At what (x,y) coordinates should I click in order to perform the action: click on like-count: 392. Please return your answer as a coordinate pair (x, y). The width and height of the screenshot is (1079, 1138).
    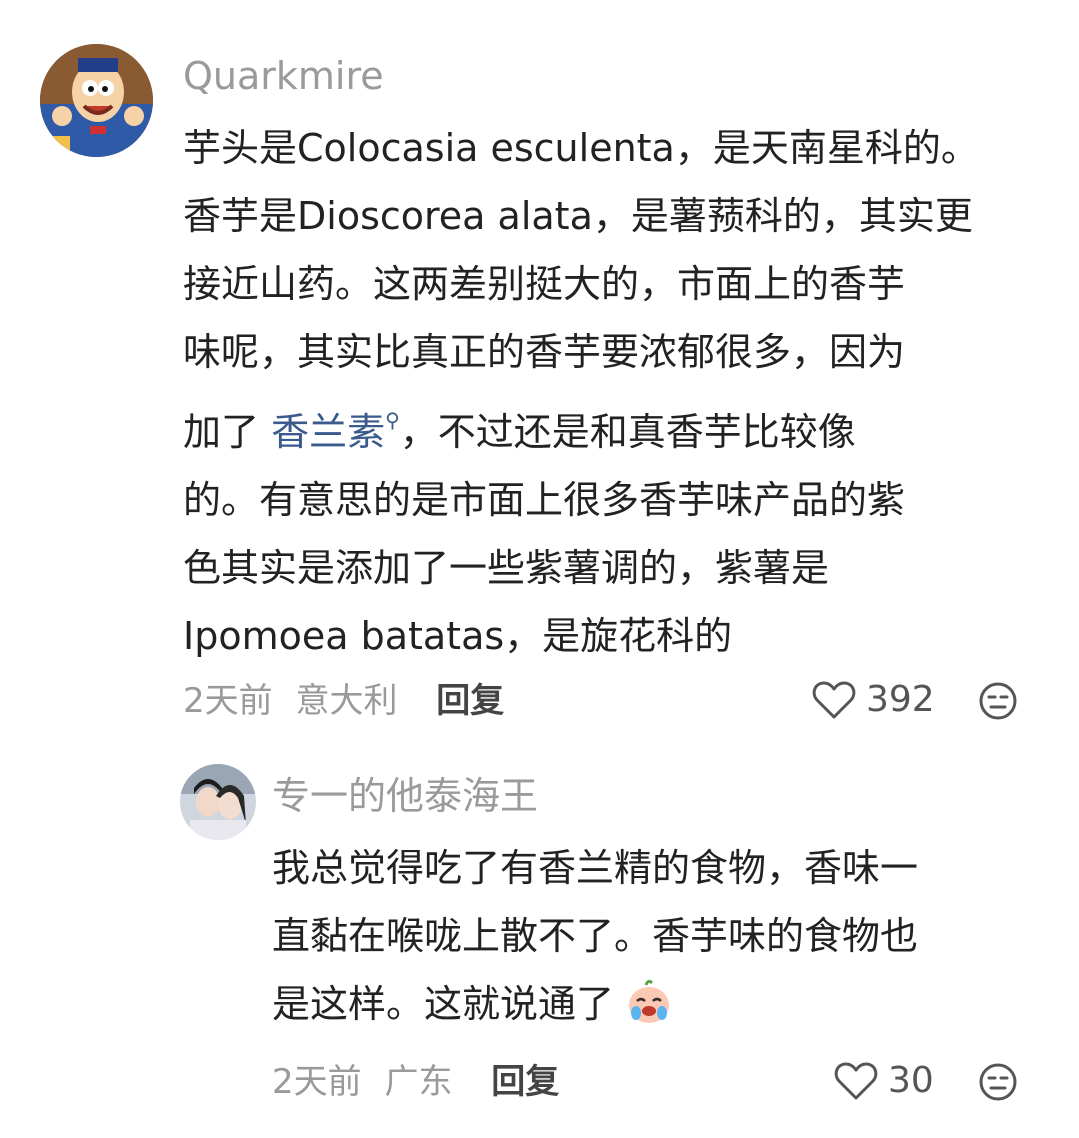
    Looking at the image, I should click on (900, 699).